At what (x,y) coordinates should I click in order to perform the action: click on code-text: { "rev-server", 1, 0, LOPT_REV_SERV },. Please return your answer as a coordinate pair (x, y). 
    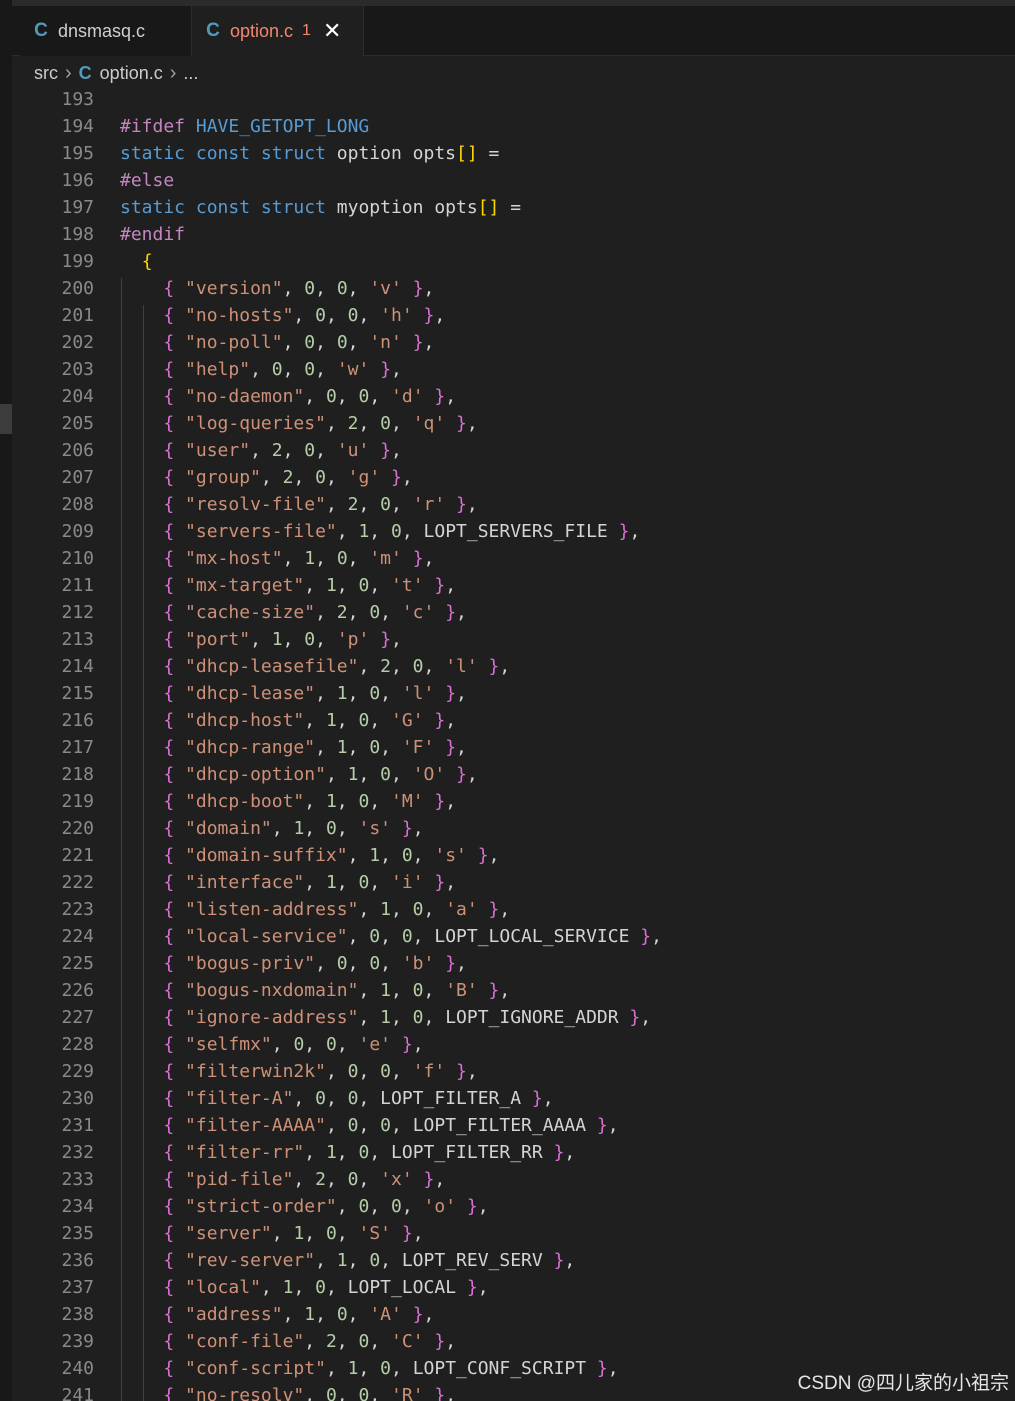
    Looking at the image, I should click on (369, 1260).